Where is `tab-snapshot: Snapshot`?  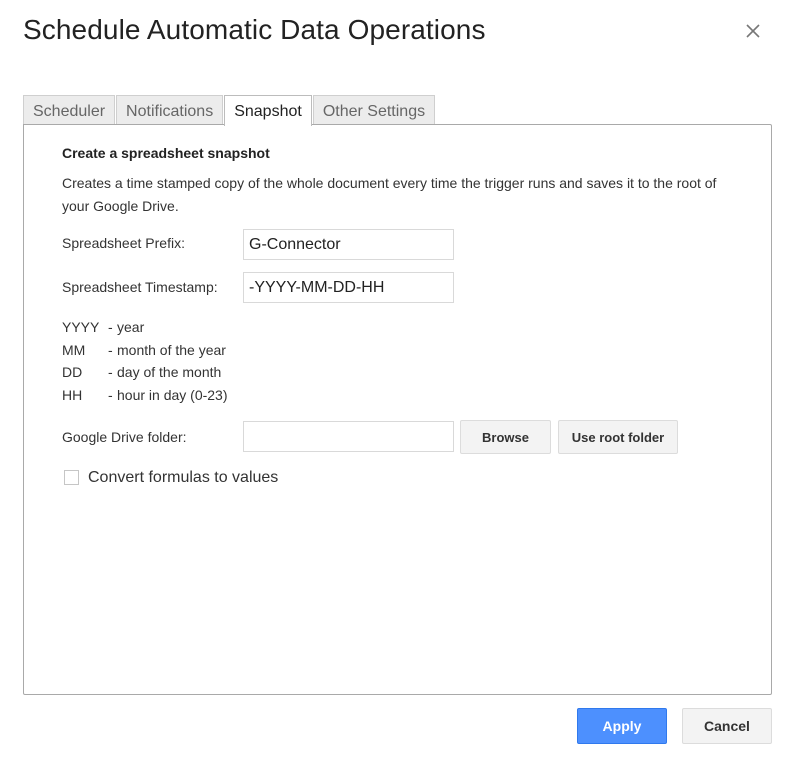
tab-snapshot: Snapshot is located at coordinates (268, 110).